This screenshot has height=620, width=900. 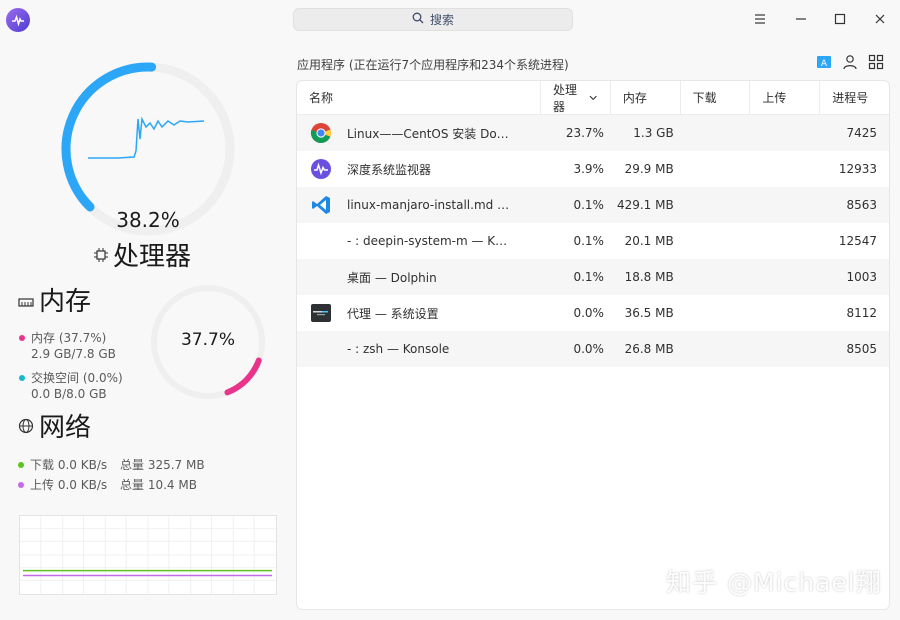 I want to click on search-box: 搜索, so click(x=433, y=19).